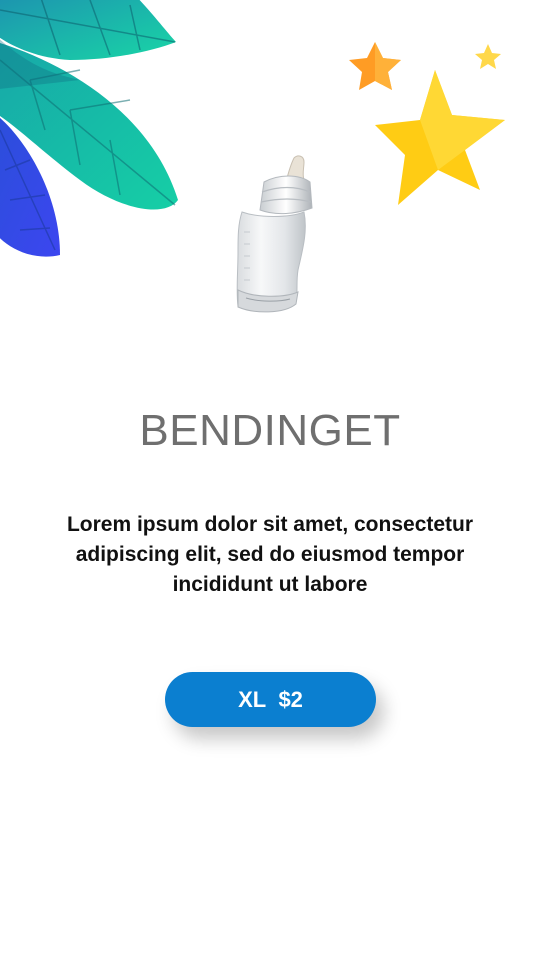  Describe the element at coordinates (274, 234) in the screenshot. I see `baby-bottle-image` at that location.